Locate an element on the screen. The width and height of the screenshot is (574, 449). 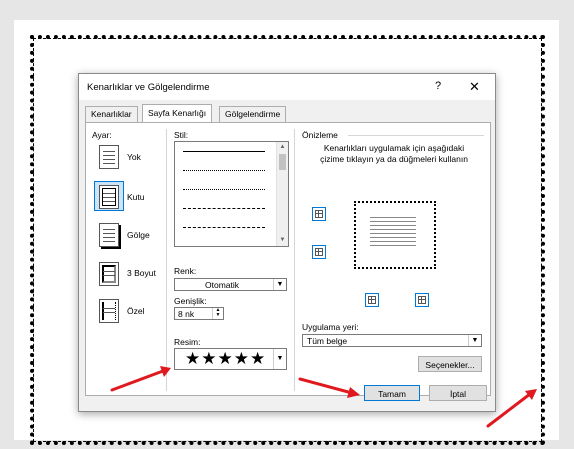
arrow-to-ok is located at coordinates (329, 387).